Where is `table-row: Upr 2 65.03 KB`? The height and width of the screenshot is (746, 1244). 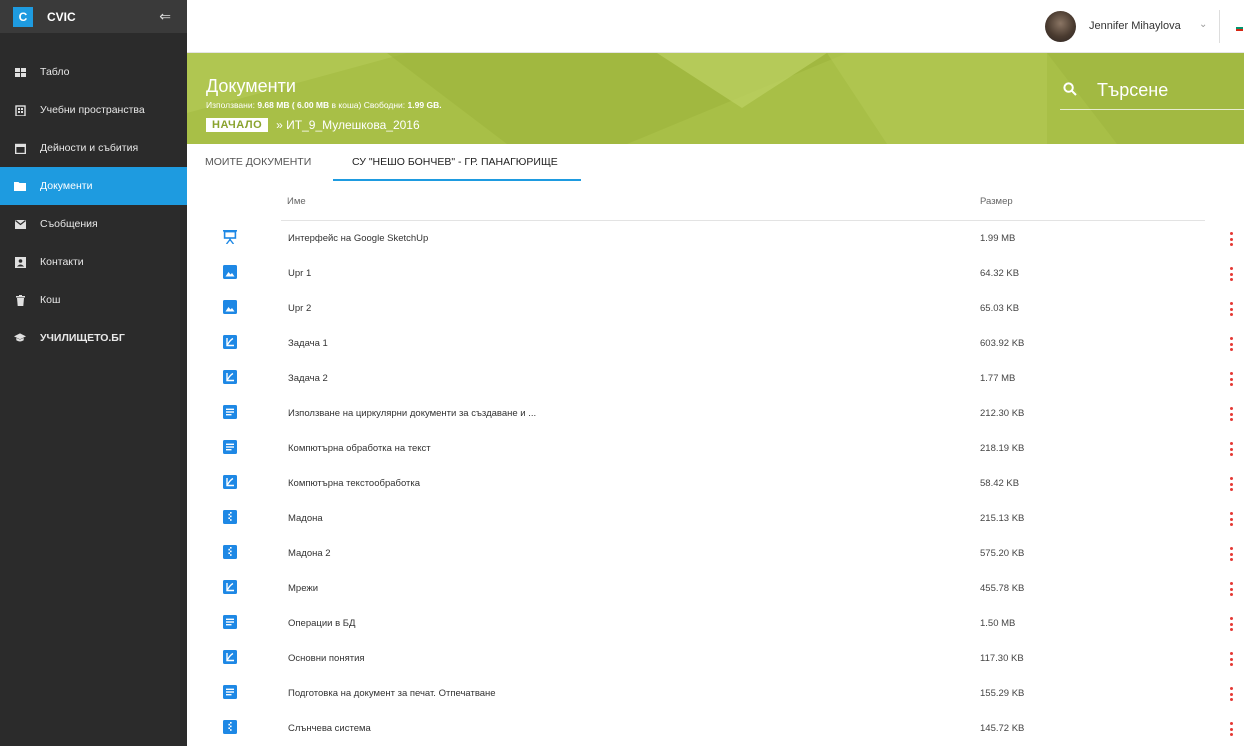 table-row: Upr 2 65.03 KB is located at coordinates (715, 308).